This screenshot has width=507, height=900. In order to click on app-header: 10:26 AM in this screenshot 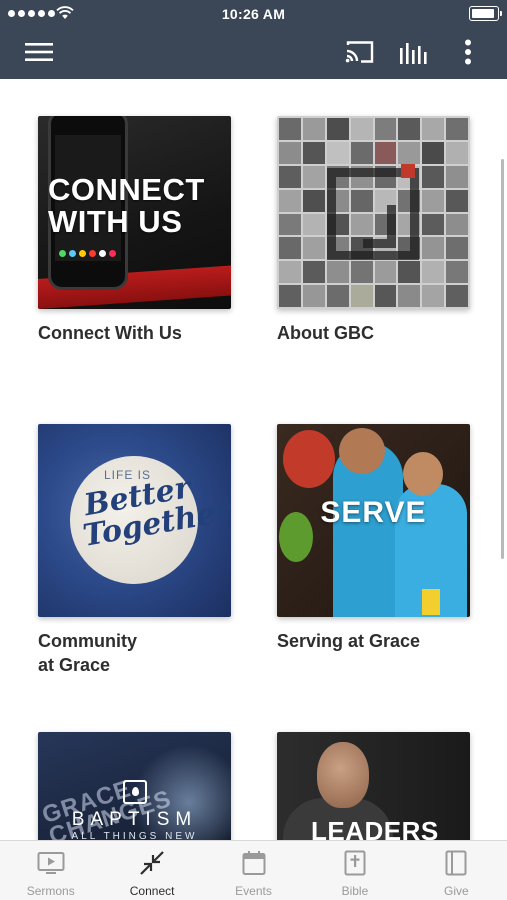, I will do `click(253, 39)`.